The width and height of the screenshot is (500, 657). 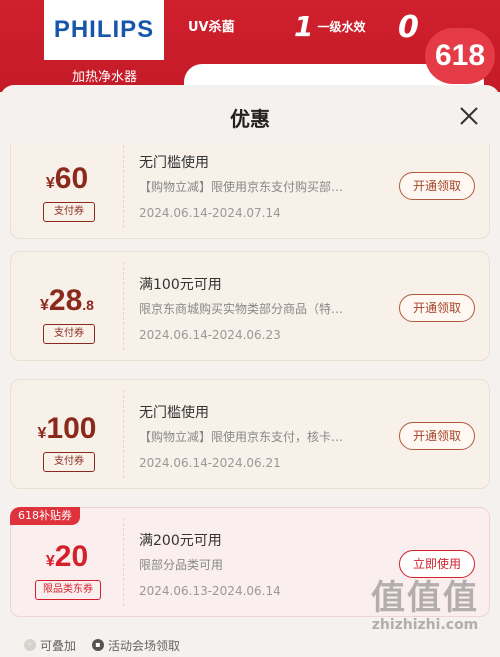 I want to click on uv-badge: UV杀菌, so click(x=211, y=27).